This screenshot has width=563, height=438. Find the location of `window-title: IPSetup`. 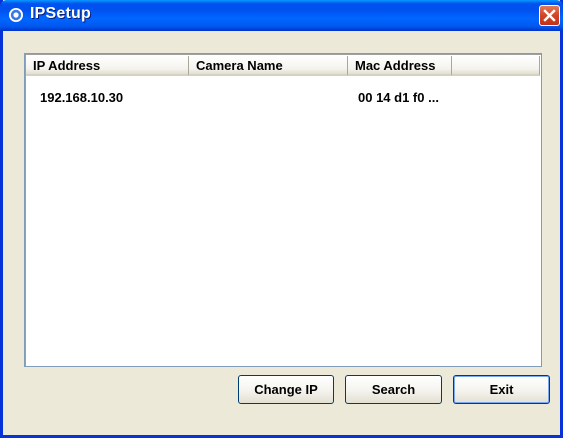

window-title: IPSetup is located at coordinates (60, 13).